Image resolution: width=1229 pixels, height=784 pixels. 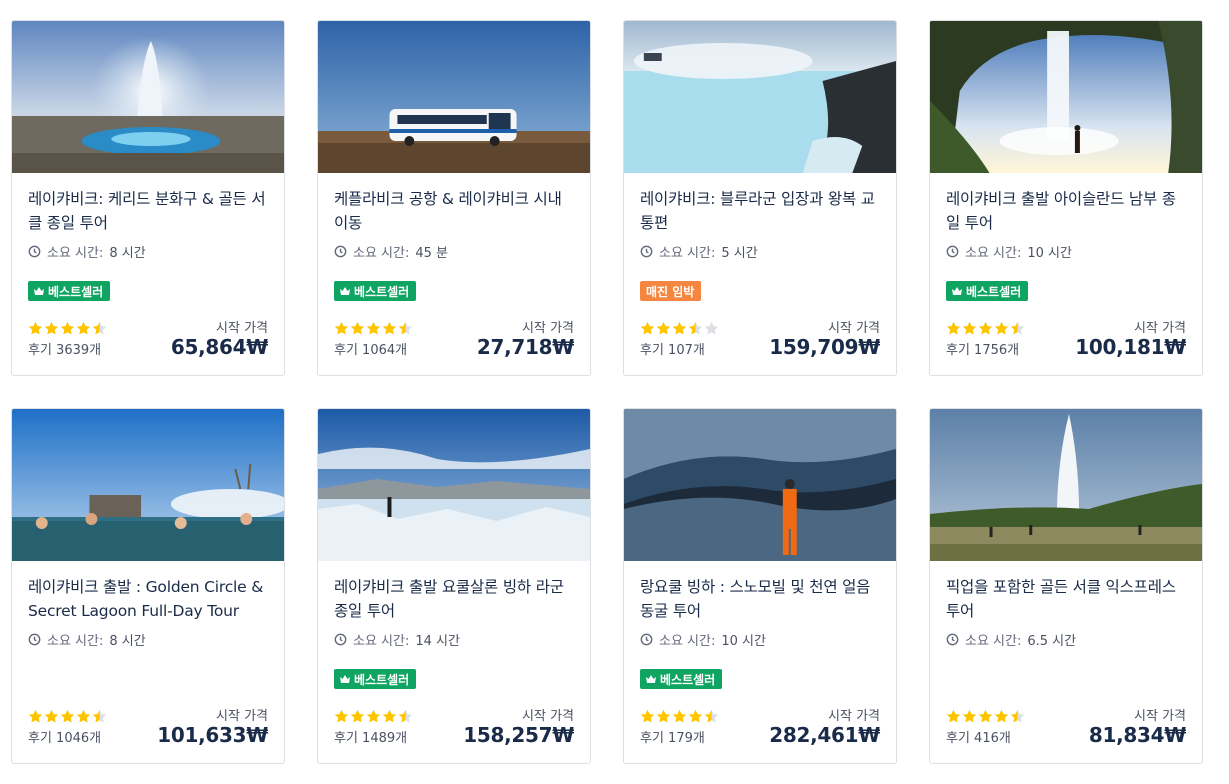 I want to click on duration-row: 소요 시간: 6.5 시간, so click(x=1066, y=639).